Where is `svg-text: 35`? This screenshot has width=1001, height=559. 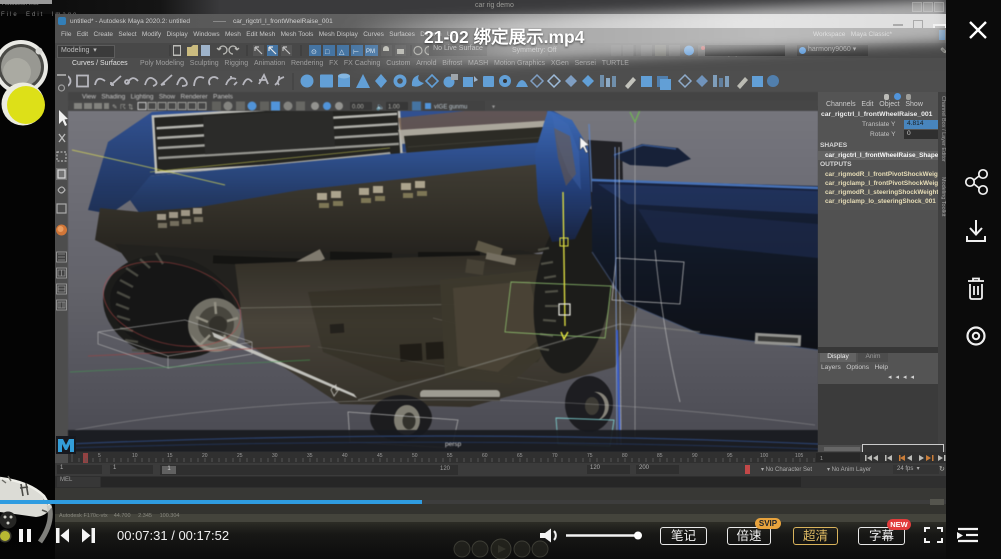
svg-text: 35 is located at coordinates (310, 456).